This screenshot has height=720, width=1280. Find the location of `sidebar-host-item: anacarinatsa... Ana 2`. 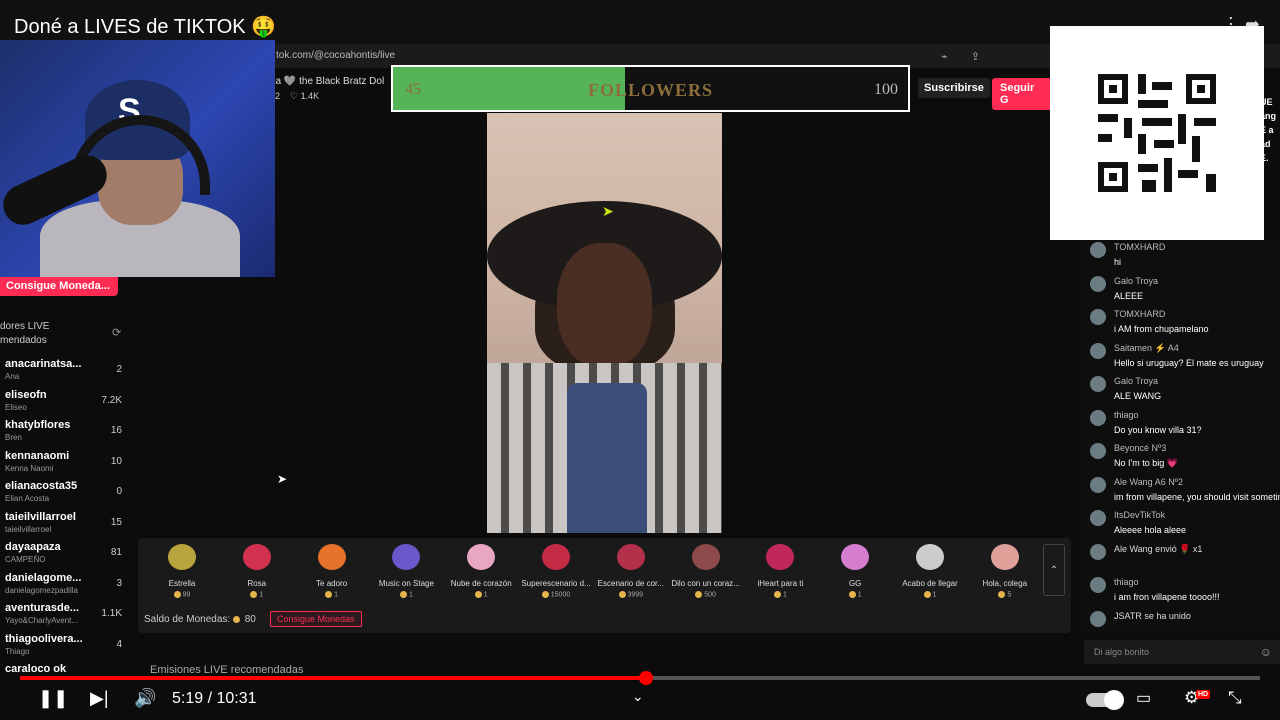

sidebar-host-item: anacarinatsa... Ana 2 is located at coordinates (65, 373).